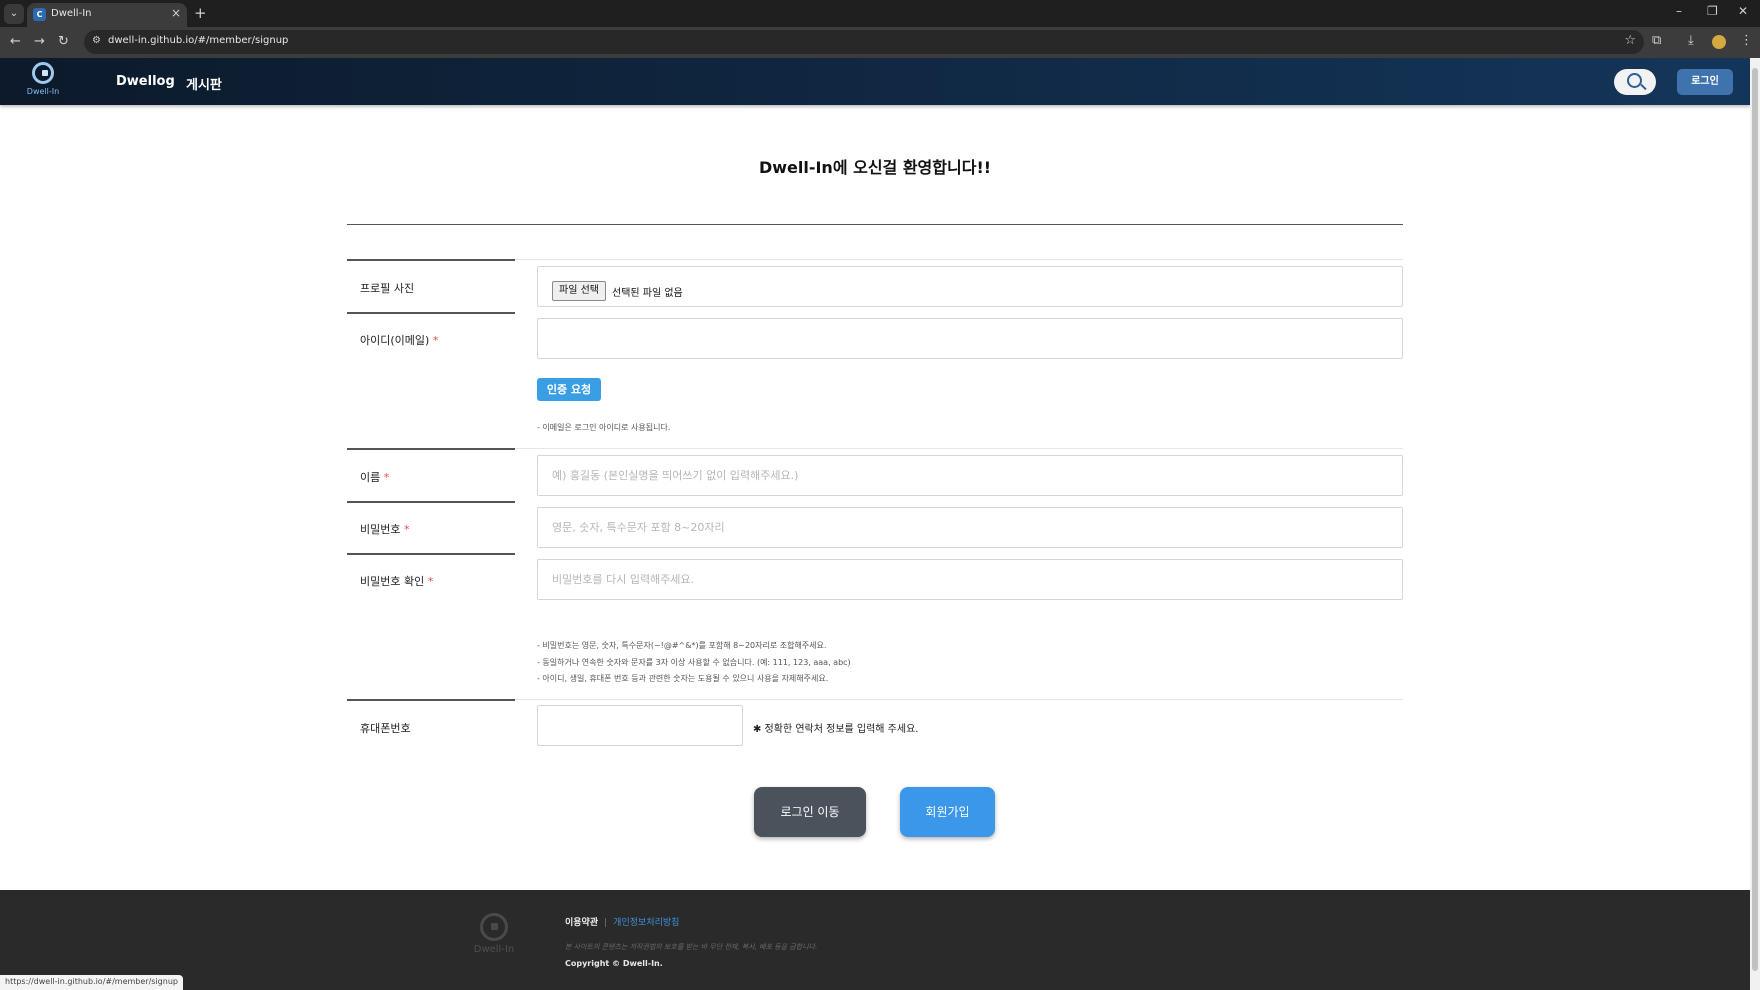 The image size is (1760, 990). I want to click on menu-icon: ⋮, so click(1746, 40).